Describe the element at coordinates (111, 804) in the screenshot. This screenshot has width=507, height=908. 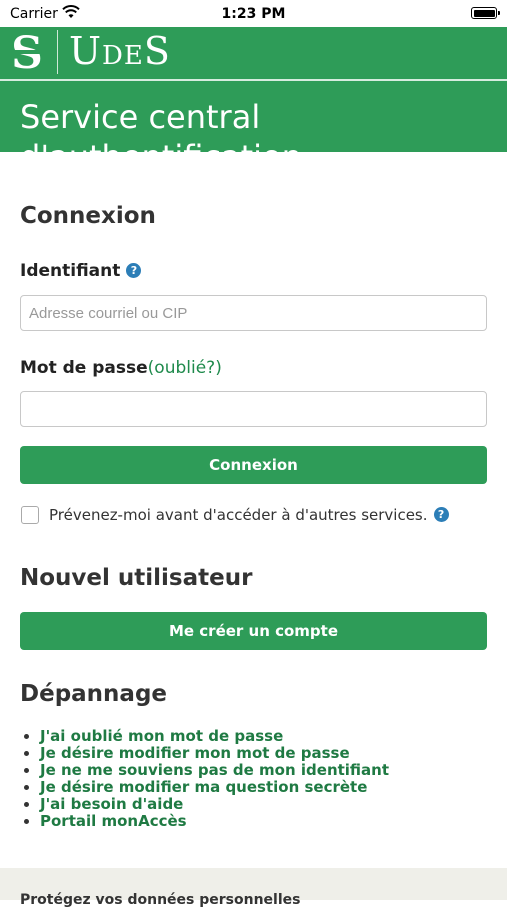
I see `need-help-link: J'ai besoin d'aide` at that location.